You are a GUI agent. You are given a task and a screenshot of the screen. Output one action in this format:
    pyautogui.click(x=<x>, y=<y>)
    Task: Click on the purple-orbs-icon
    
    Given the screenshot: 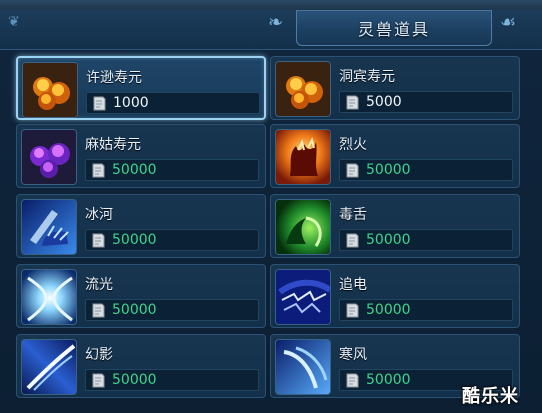 What is the action you would take?
    pyautogui.click(x=49, y=157)
    